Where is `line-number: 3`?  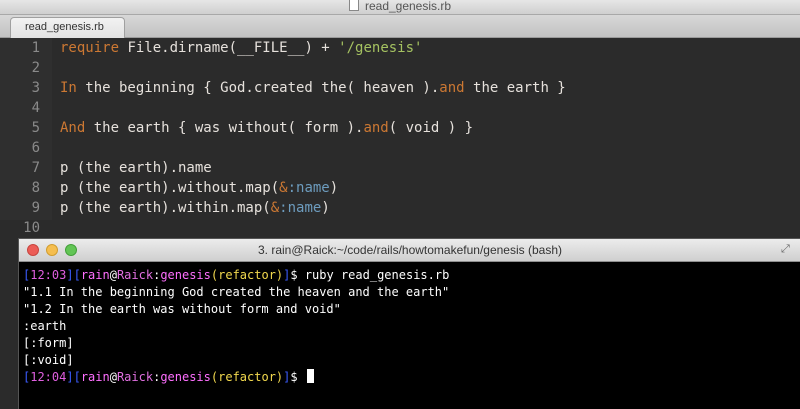
line-number: 3 is located at coordinates (35, 88).